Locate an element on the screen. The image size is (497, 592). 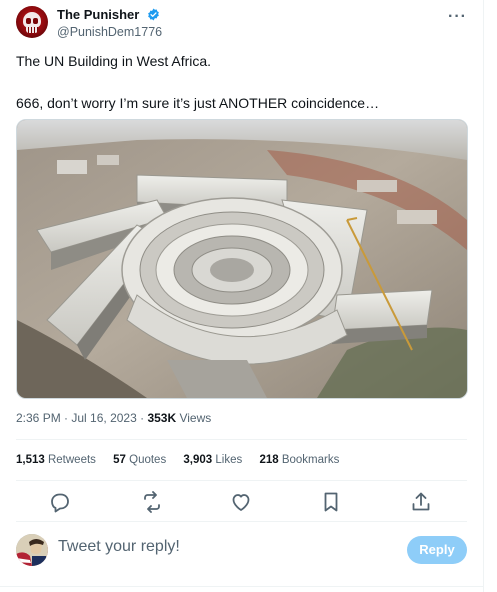
author-handle: @PunishDem1776 is located at coordinates (109, 32).